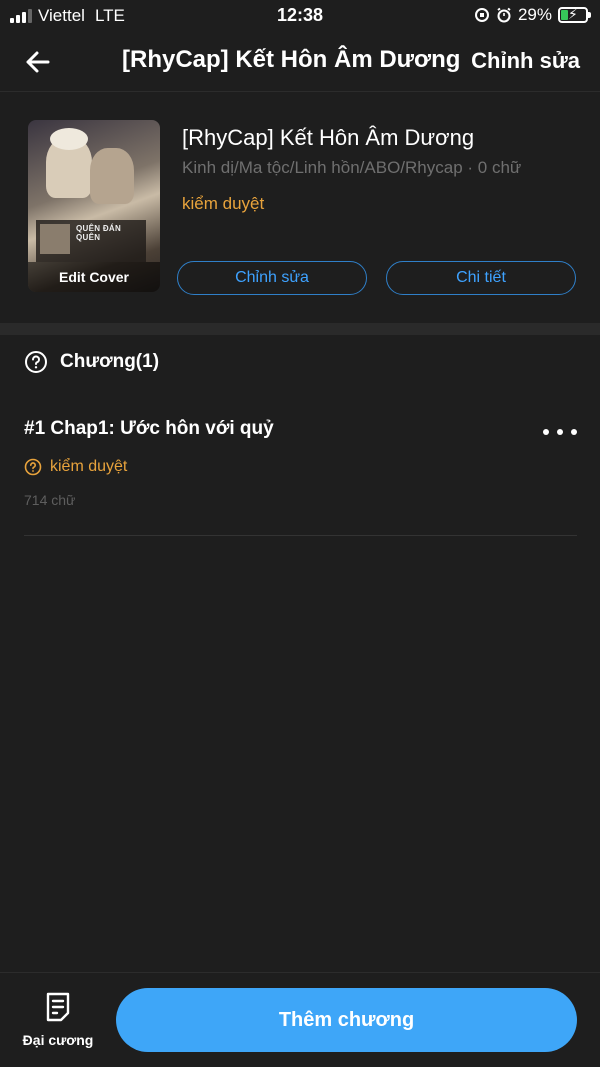  What do you see at coordinates (291, 59) in the screenshot?
I see `page-title: [RhyCap] Kết Hôn Âm Dương` at bounding box center [291, 59].